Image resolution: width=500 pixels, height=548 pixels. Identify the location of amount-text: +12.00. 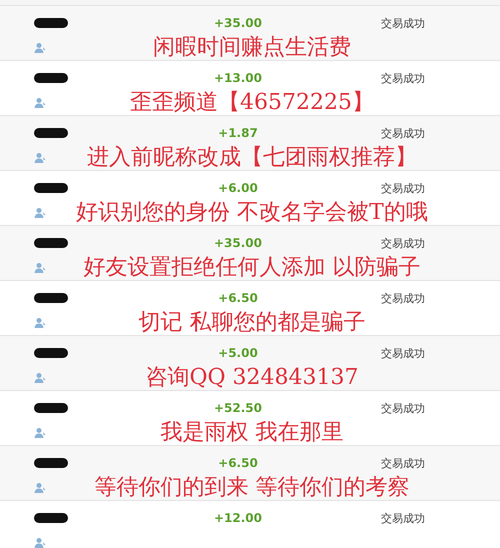
(237, 518).